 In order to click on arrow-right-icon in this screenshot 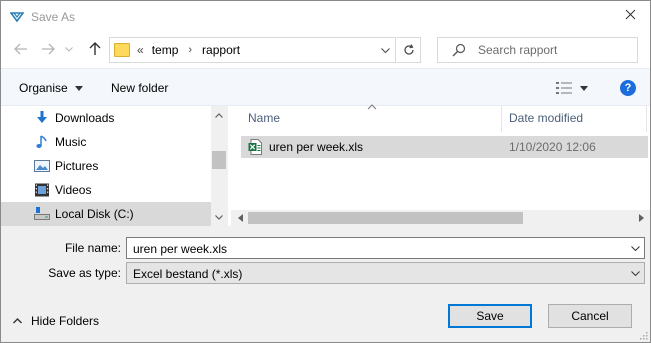, I will do `click(48, 49)`.